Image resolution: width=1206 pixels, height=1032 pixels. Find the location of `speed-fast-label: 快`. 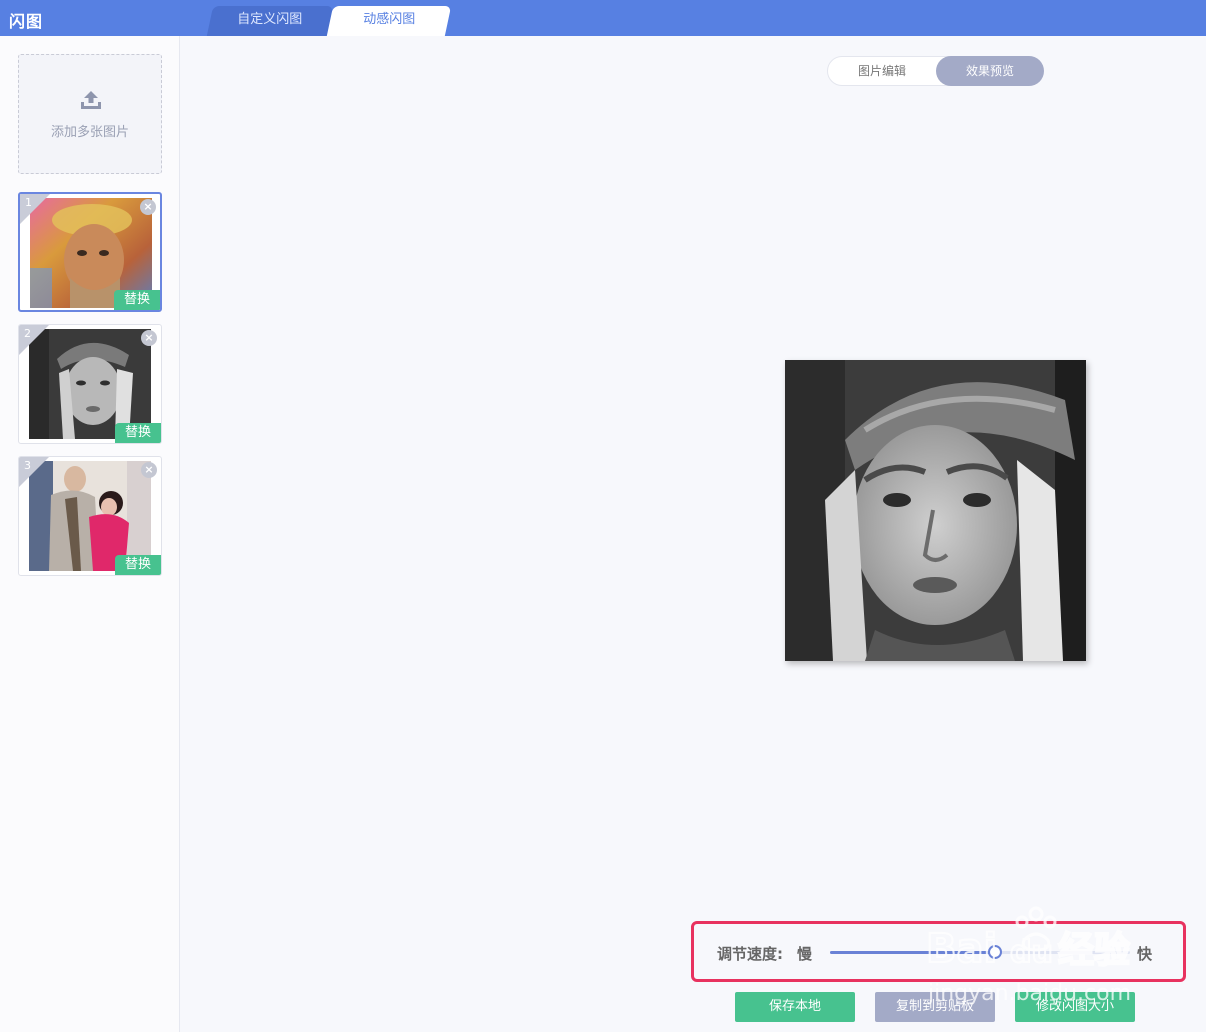

speed-fast-label: 快 is located at coordinates (1145, 954).